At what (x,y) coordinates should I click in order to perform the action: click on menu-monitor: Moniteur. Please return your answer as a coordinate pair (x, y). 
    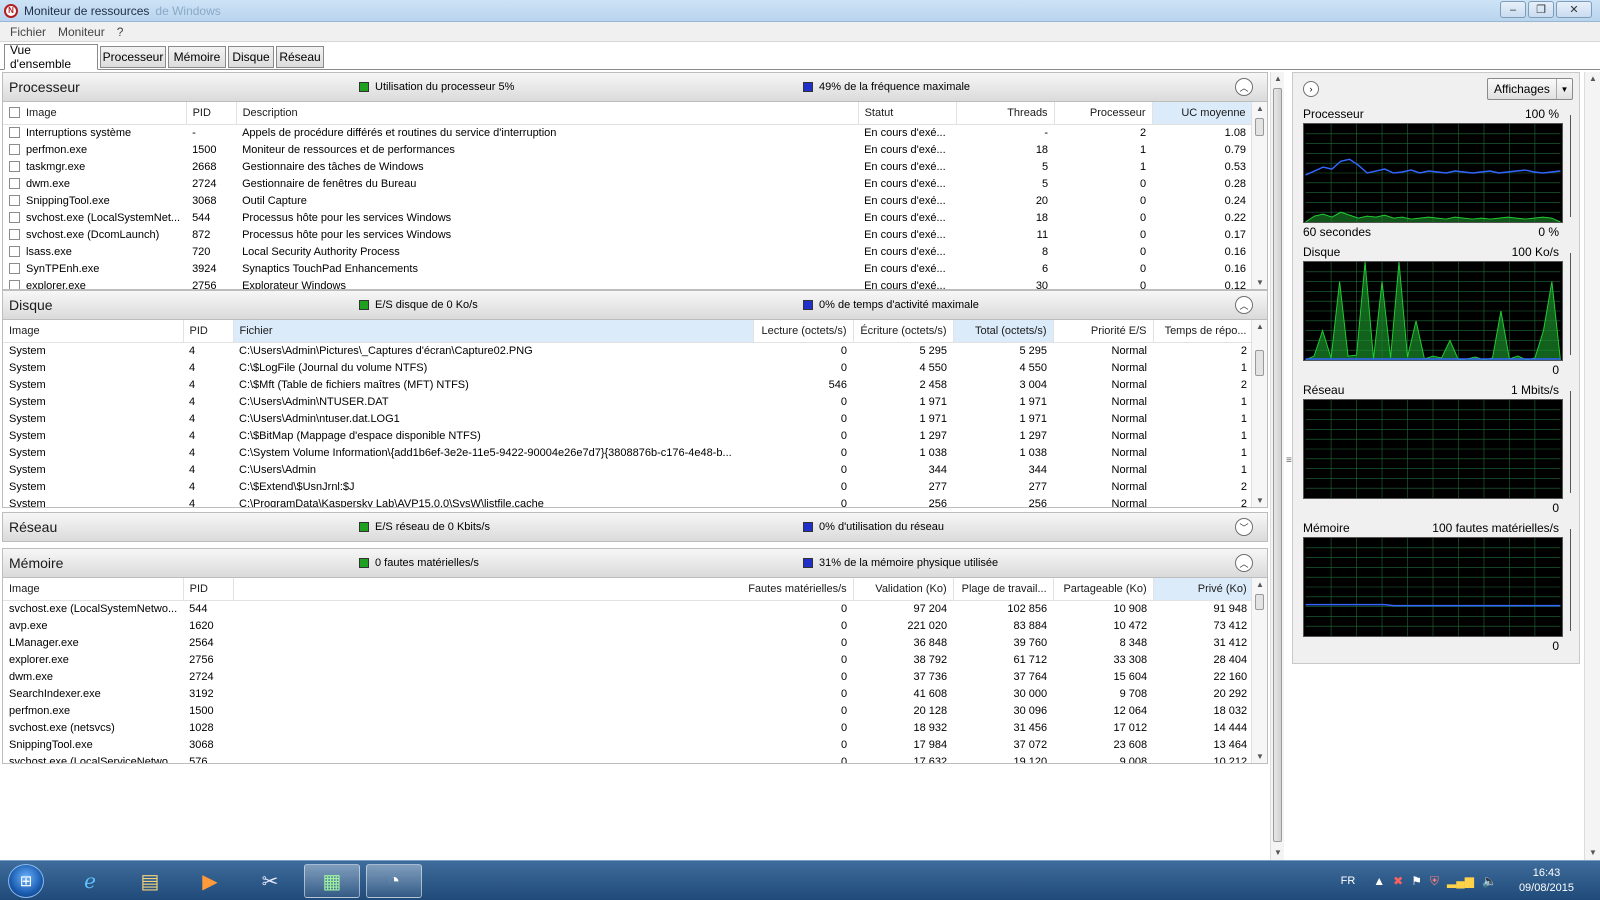
    Looking at the image, I should click on (81, 32).